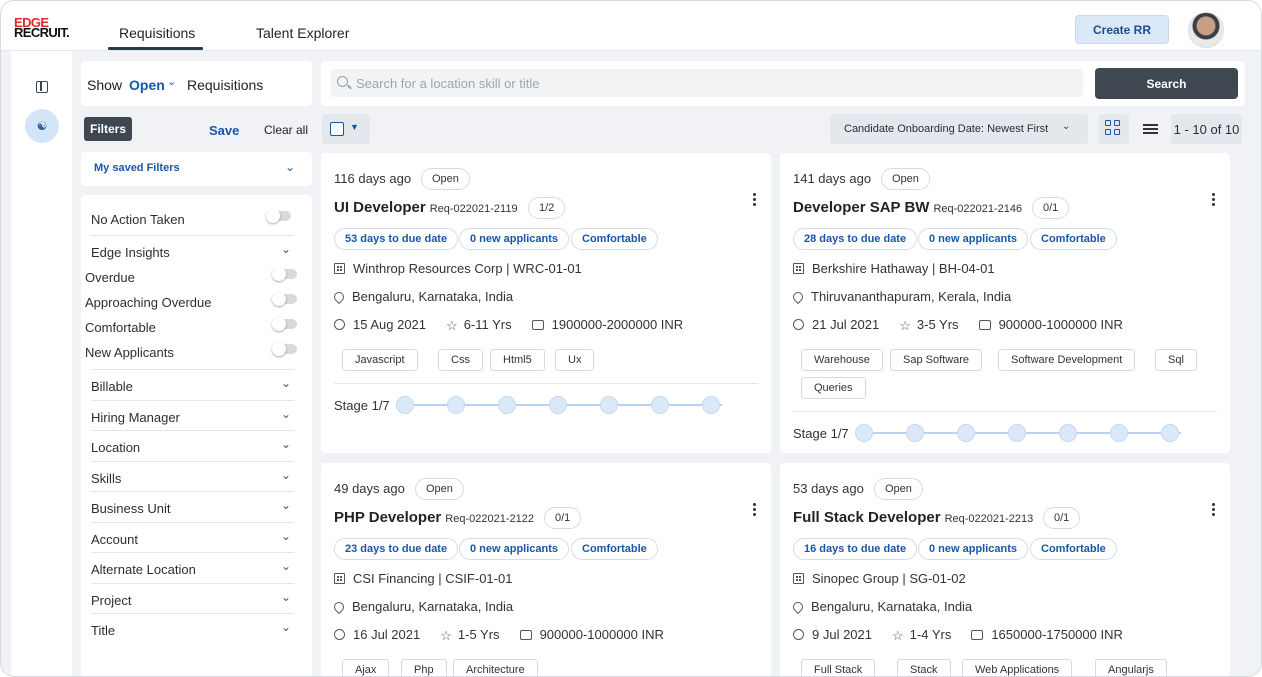 This screenshot has width=1262, height=677. I want to click on filter-business-unit: Business Unit, so click(130, 508).